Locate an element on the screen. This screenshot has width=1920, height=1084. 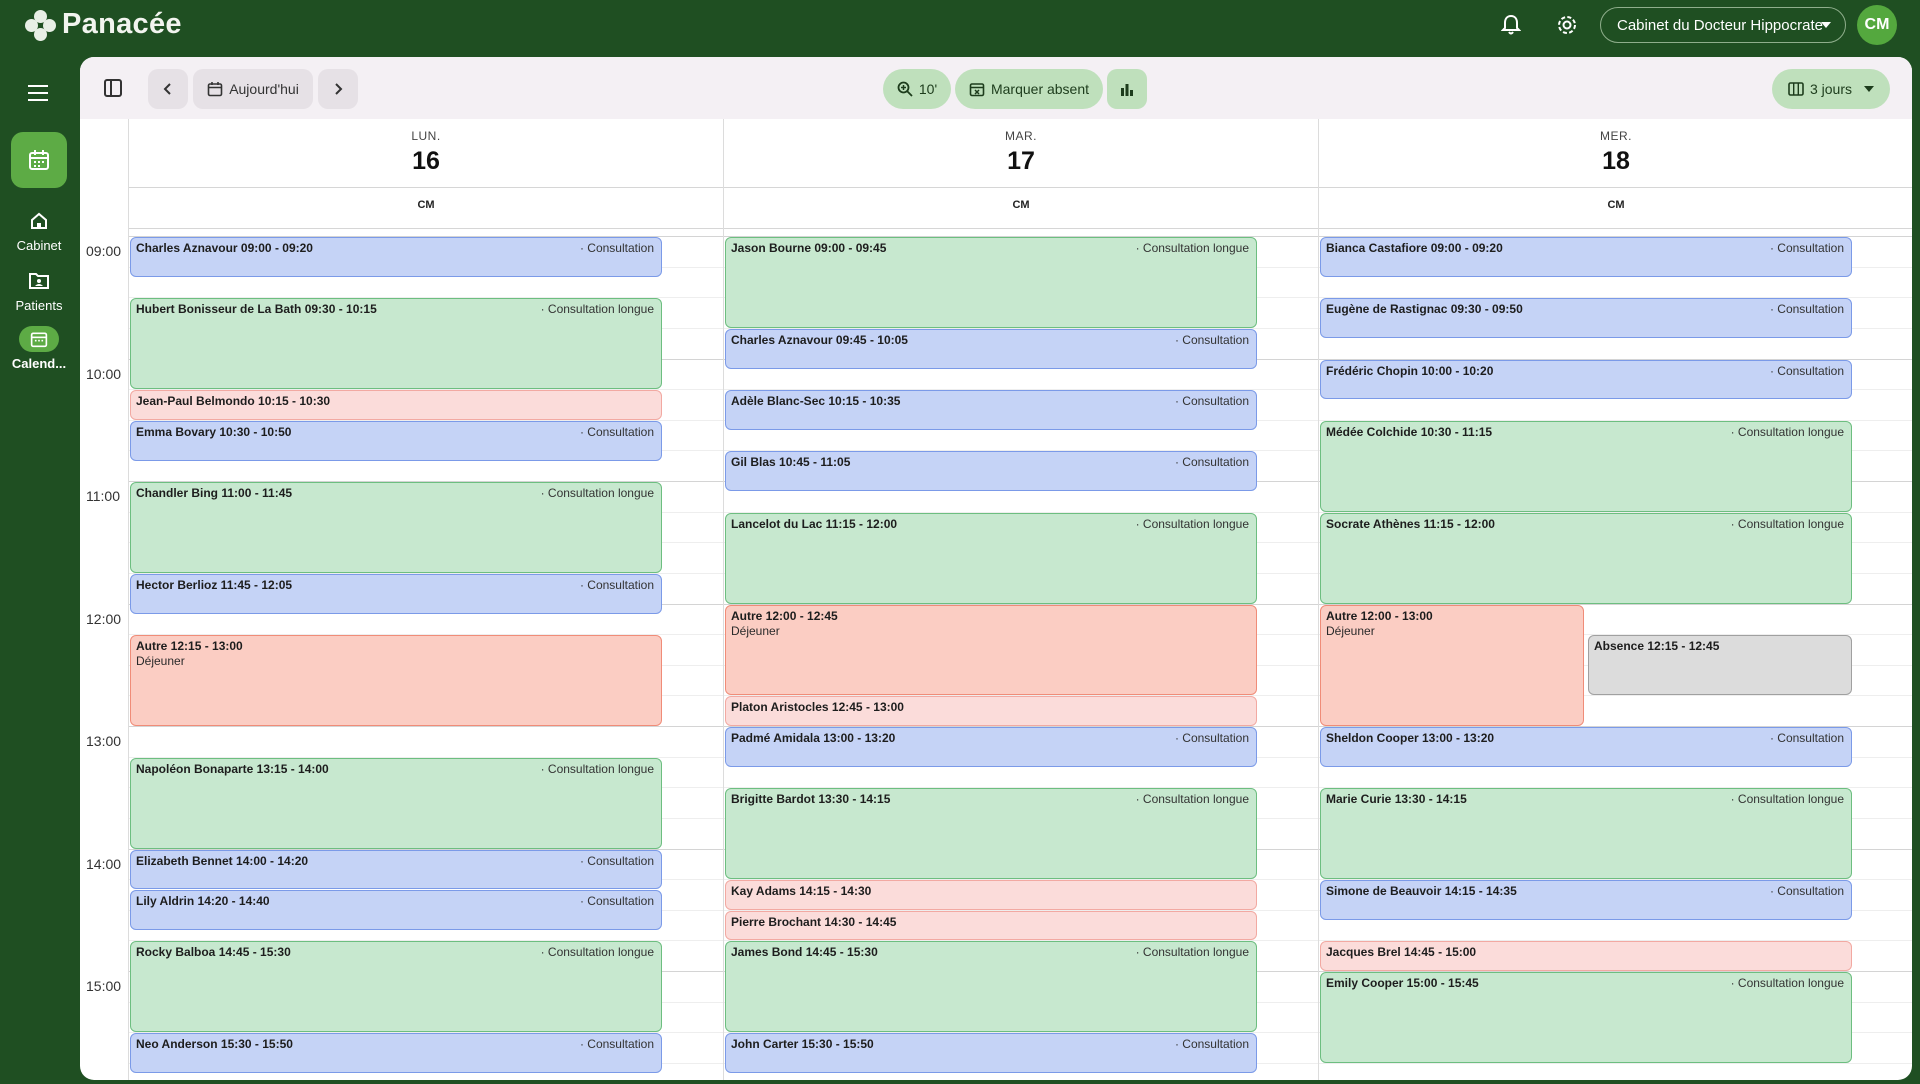
day-header: MER. 18 CM is located at coordinates (1615, 174).